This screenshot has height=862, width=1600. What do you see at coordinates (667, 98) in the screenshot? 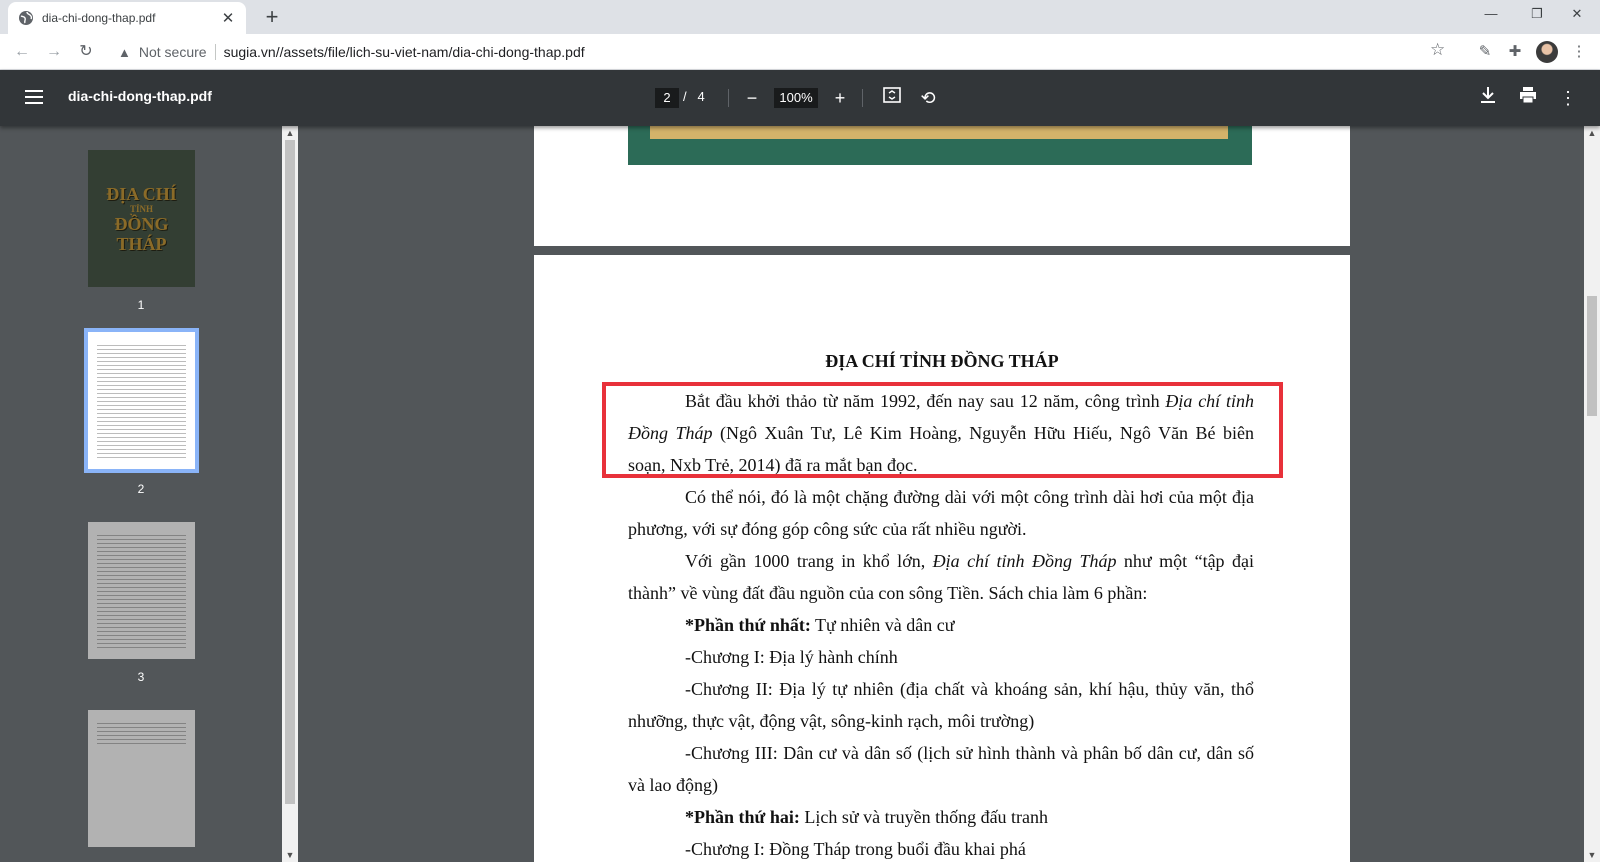
I see `page-number-input: 2` at bounding box center [667, 98].